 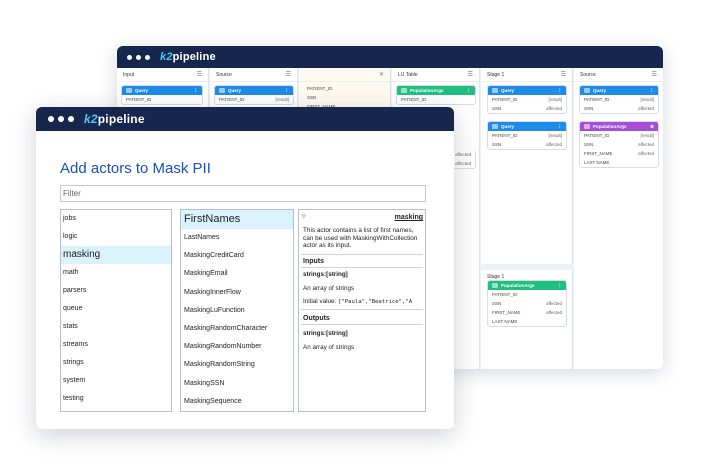 What do you see at coordinates (116, 399) in the screenshot?
I see `category-item: testing` at bounding box center [116, 399].